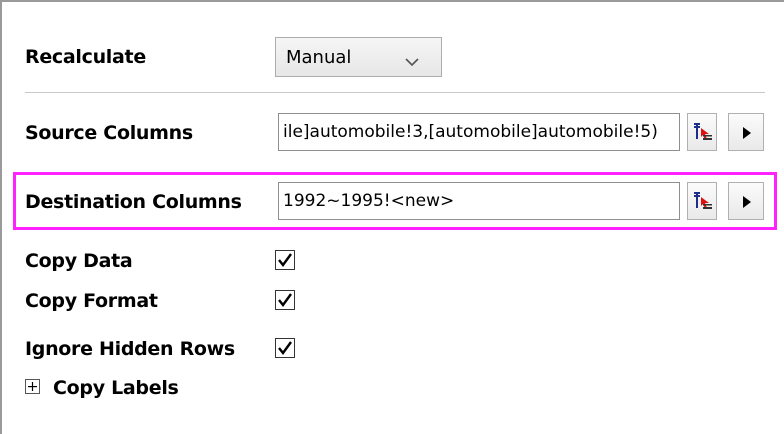  I want to click on copy-data-label: Copy Data, so click(79, 261).